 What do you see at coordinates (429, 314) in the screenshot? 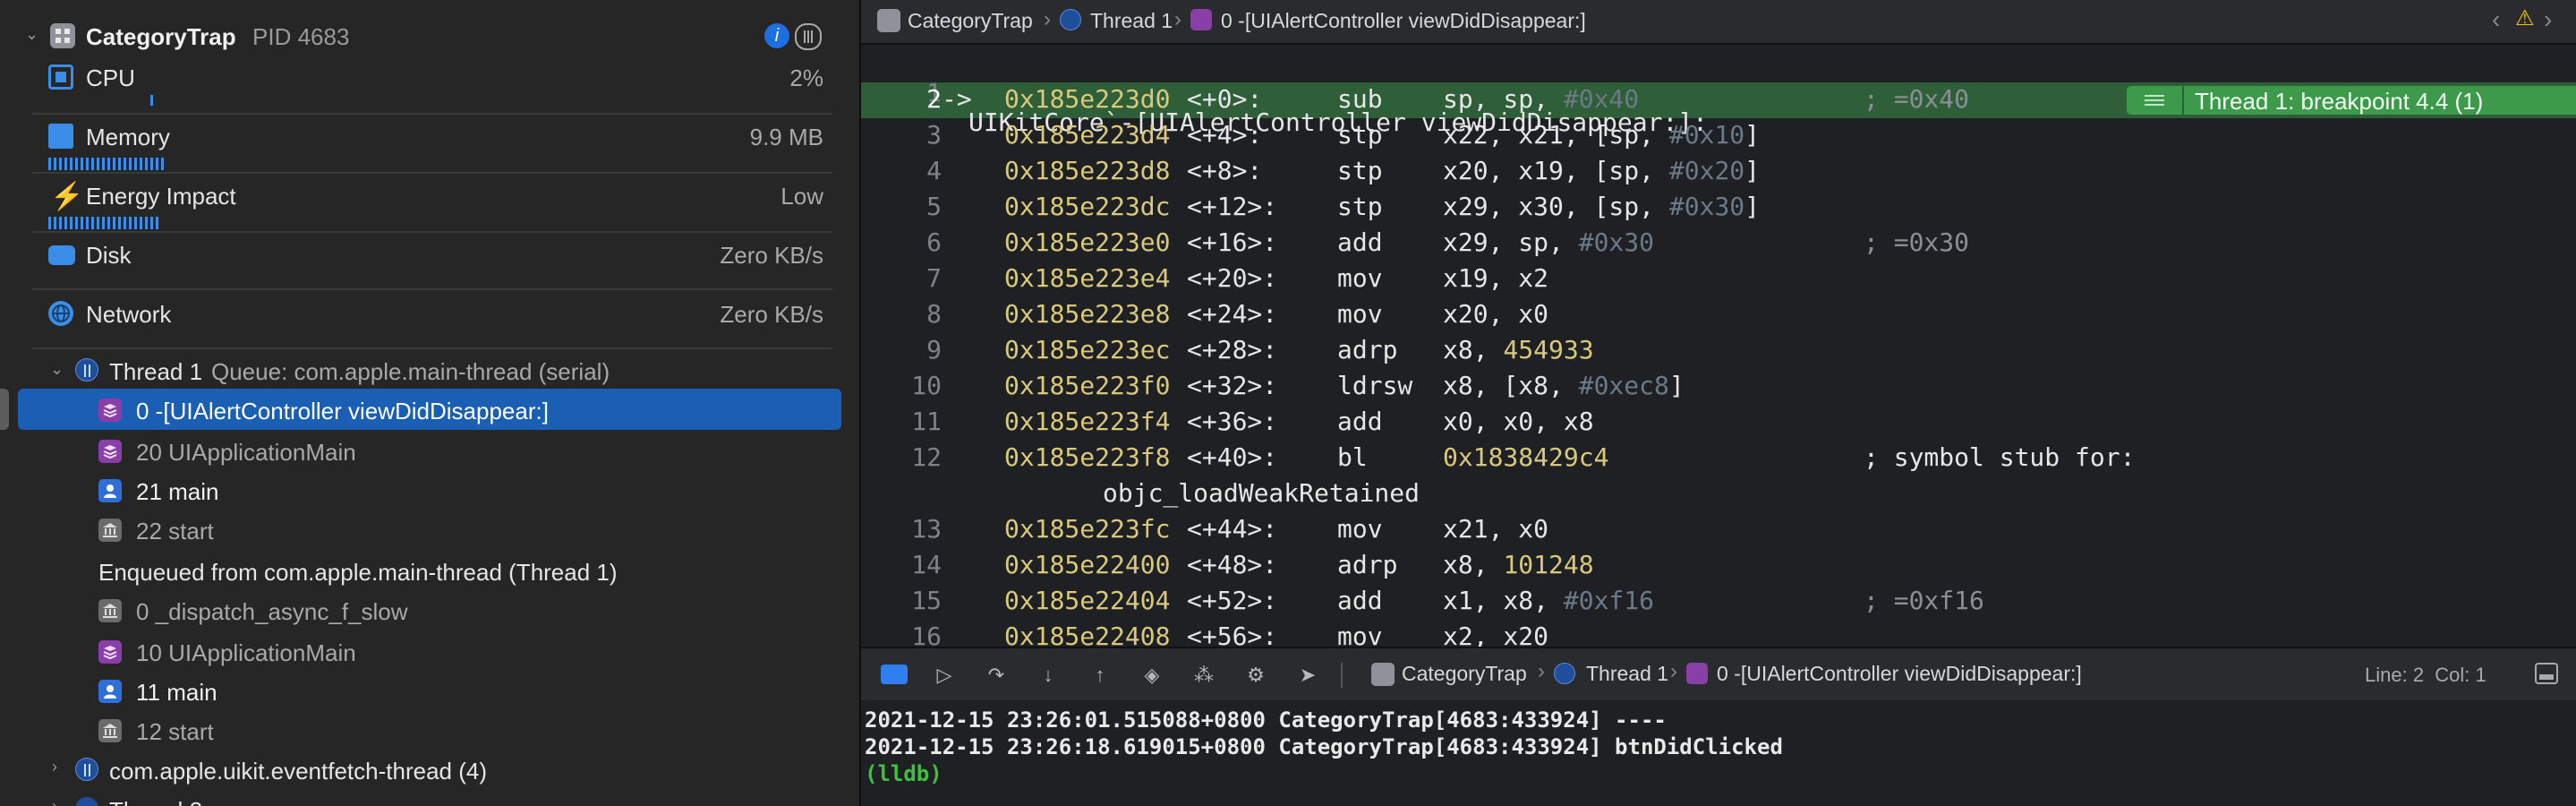
I see `gauge-network: Network Zero KB/s` at bounding box center [429, 314].